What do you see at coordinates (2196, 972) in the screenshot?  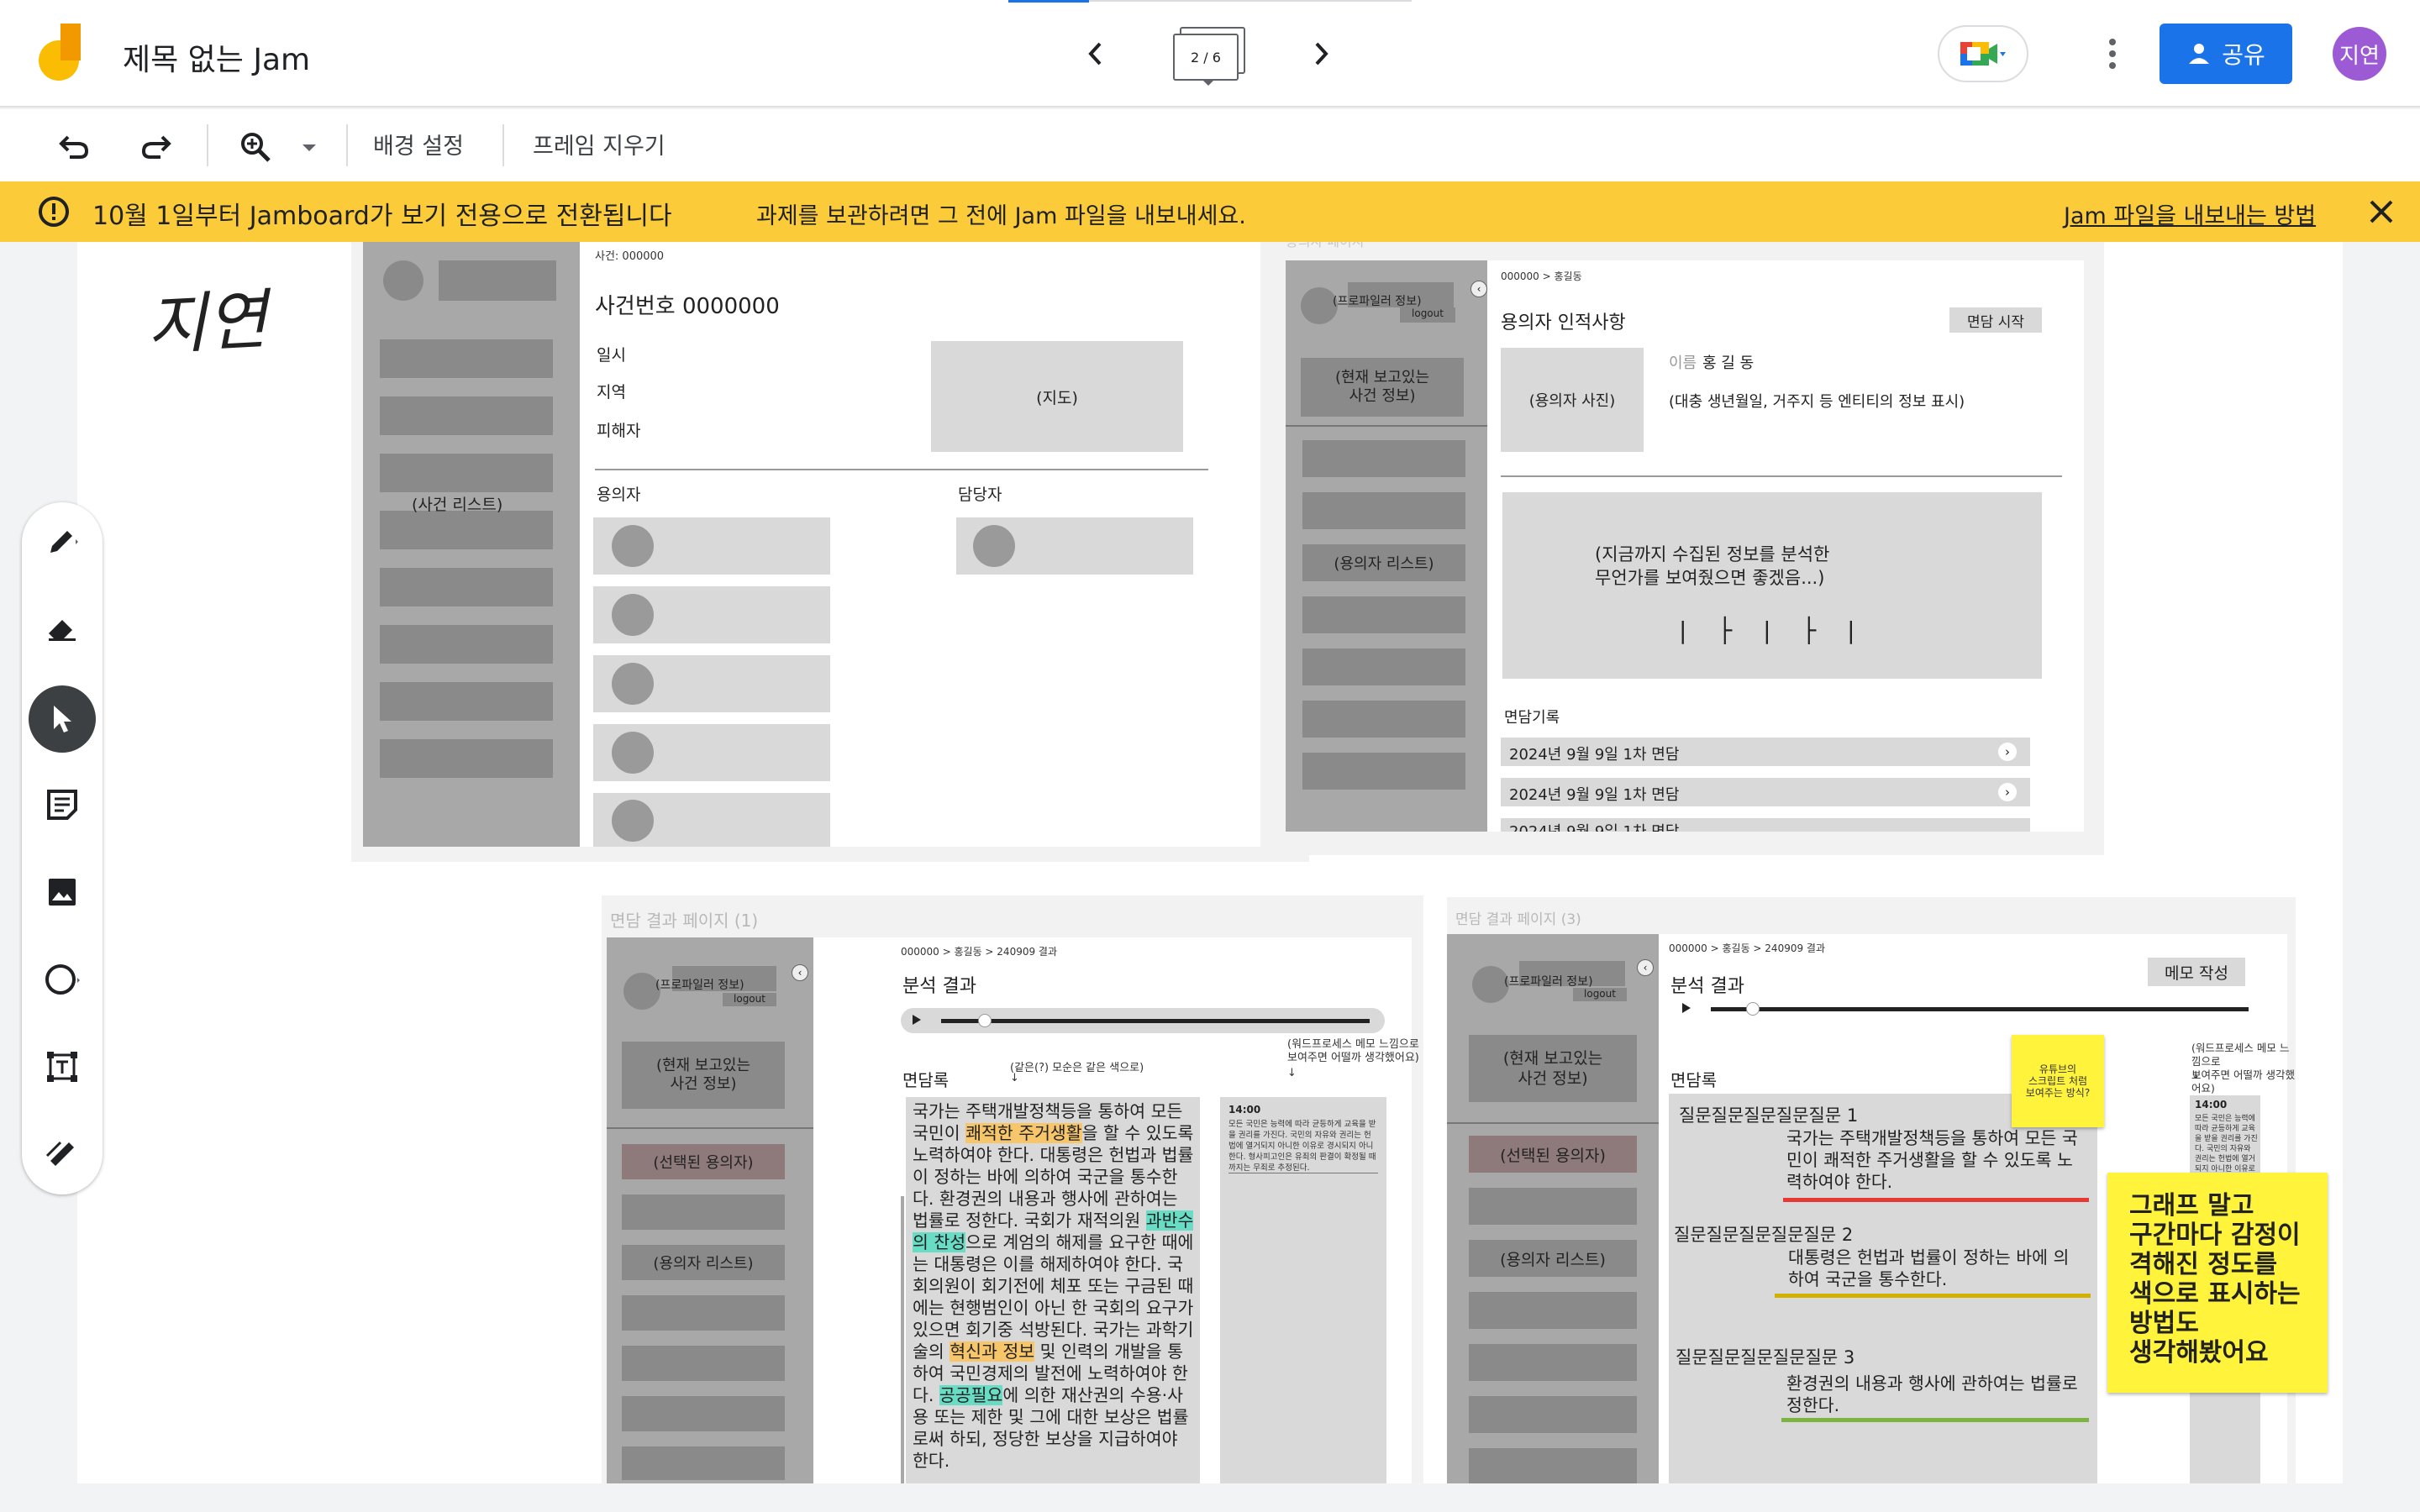 I see `write-memo-button: 메모 작성` at bounding box center [2196, 972].